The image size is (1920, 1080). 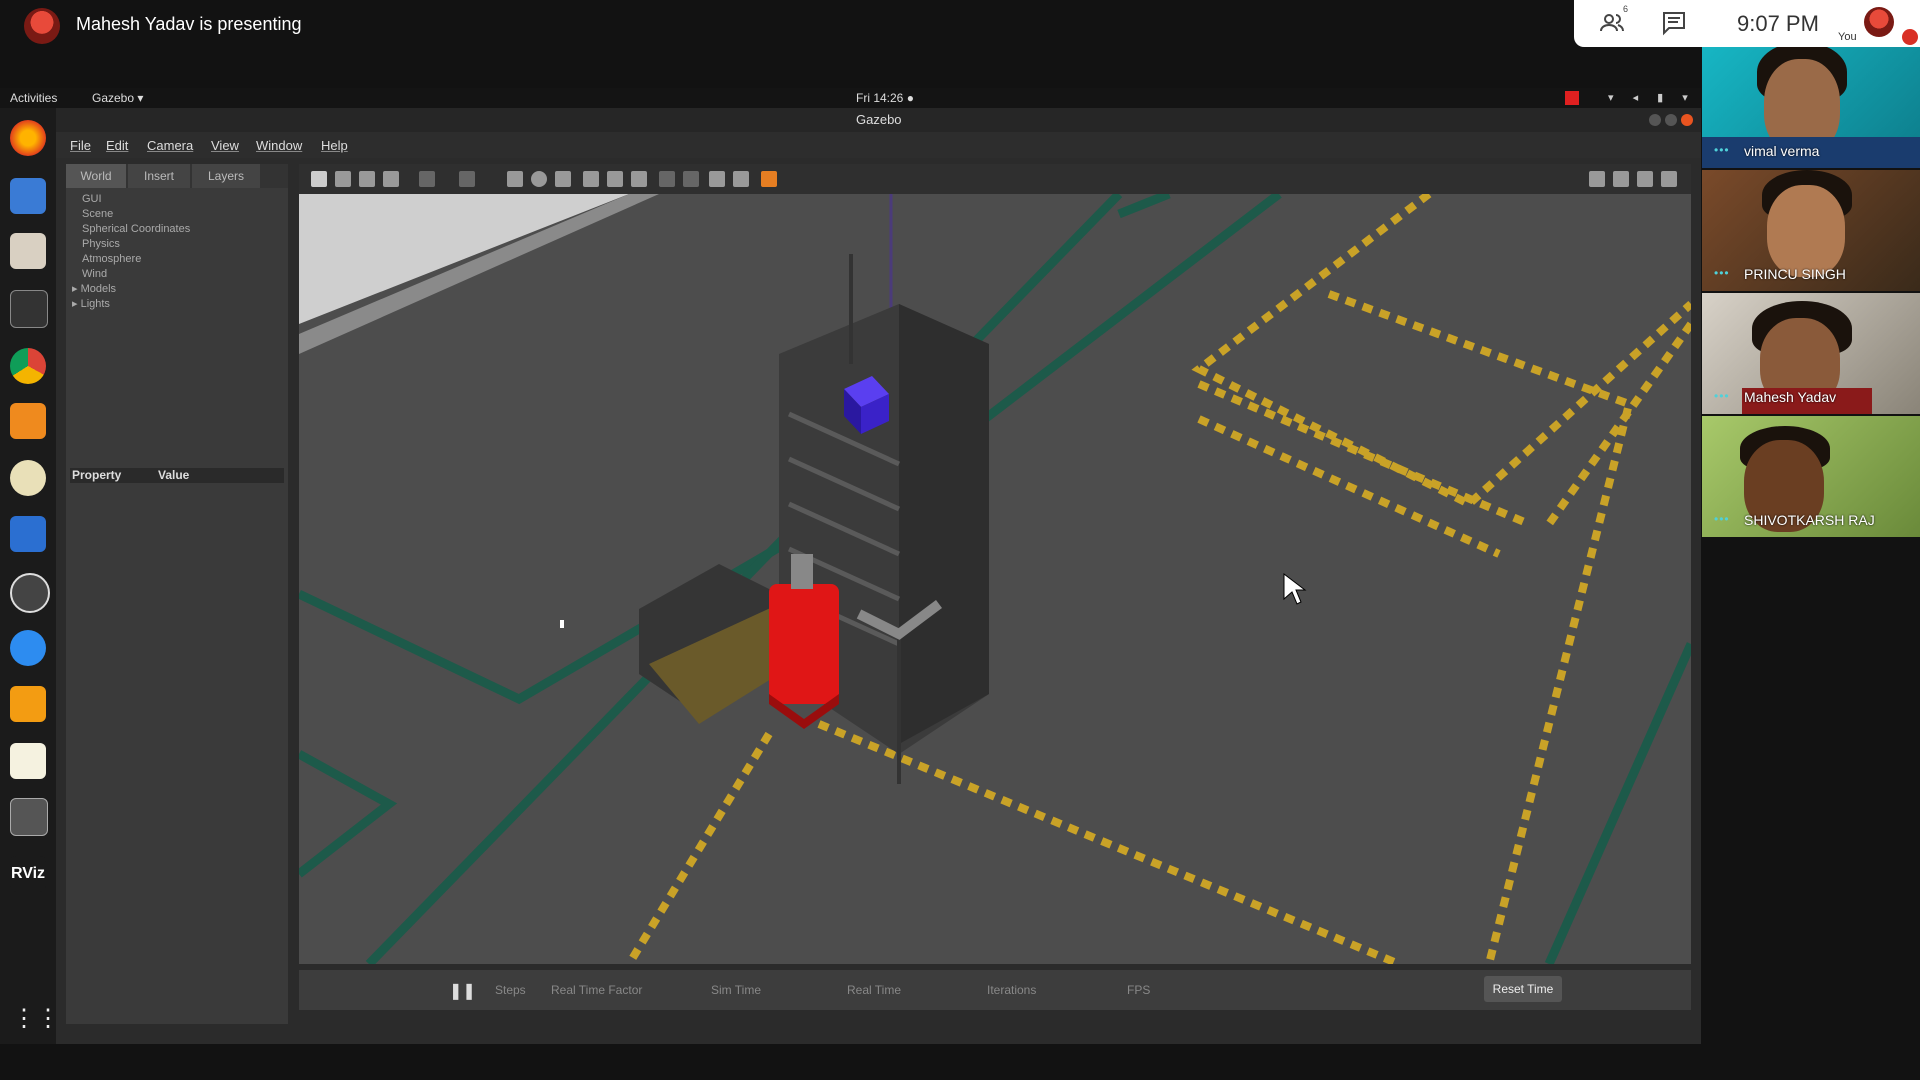 I want to click on gazebo-titlebar: Gazebo, so click(x=878, y=120).